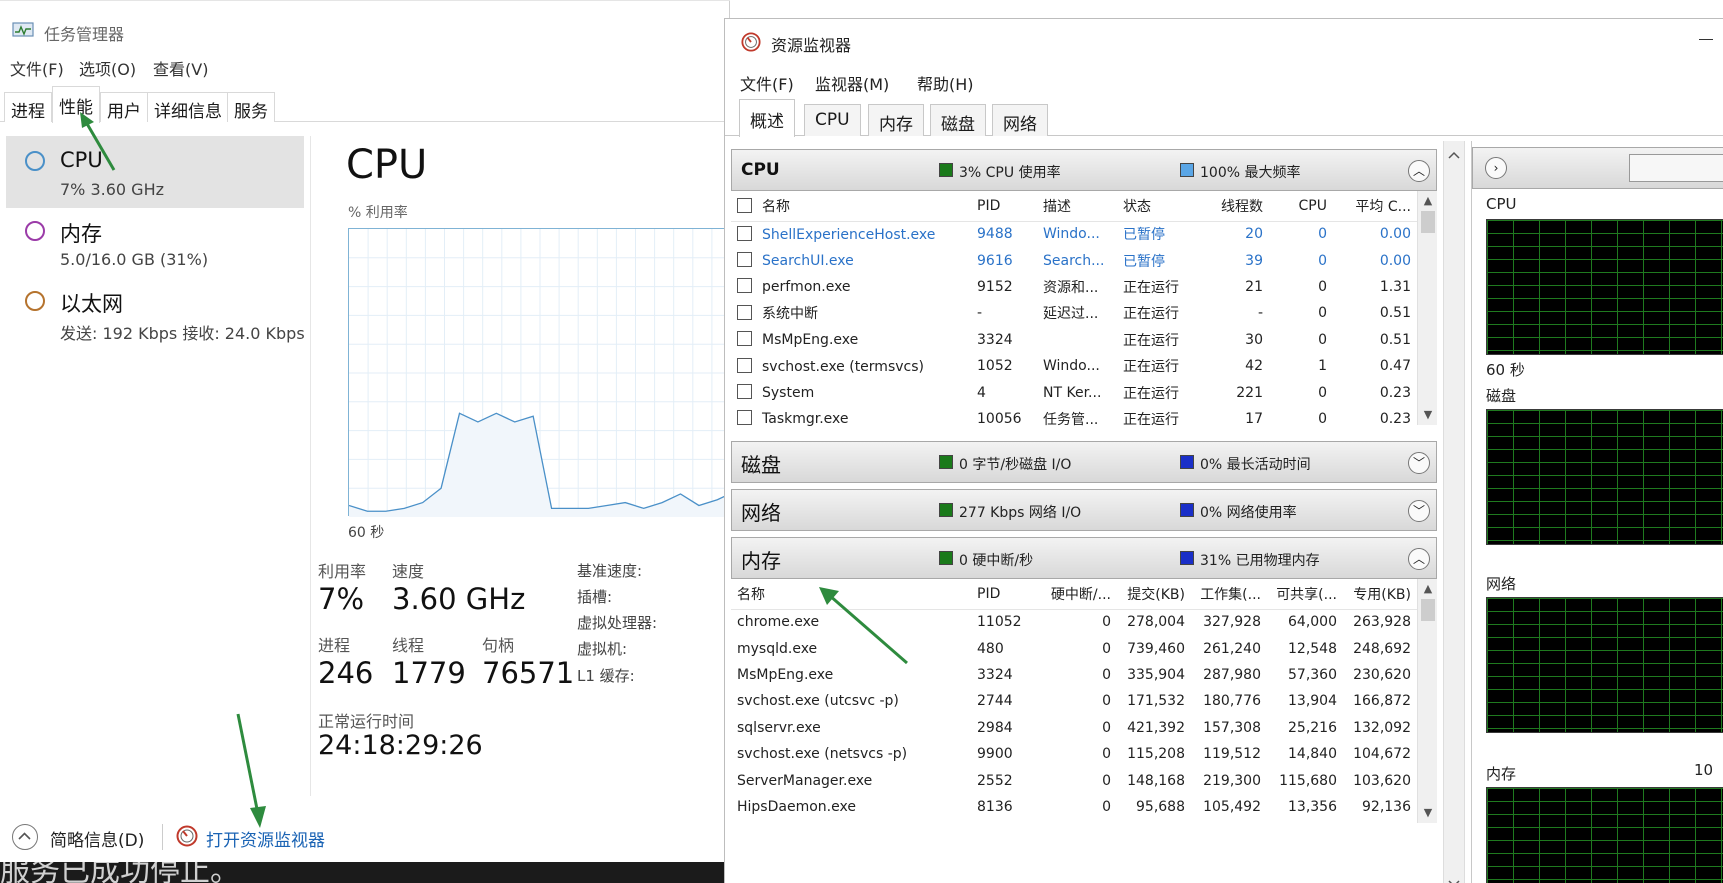 Image resolution: width=1723 pixels, height=883 pixels. What do you see at coordinates (1074, 392) in the screenshot?
I see `table-row: System 4 NT Ker... 正在运行 221 0 0.23` at bounding box center [1074, 392].